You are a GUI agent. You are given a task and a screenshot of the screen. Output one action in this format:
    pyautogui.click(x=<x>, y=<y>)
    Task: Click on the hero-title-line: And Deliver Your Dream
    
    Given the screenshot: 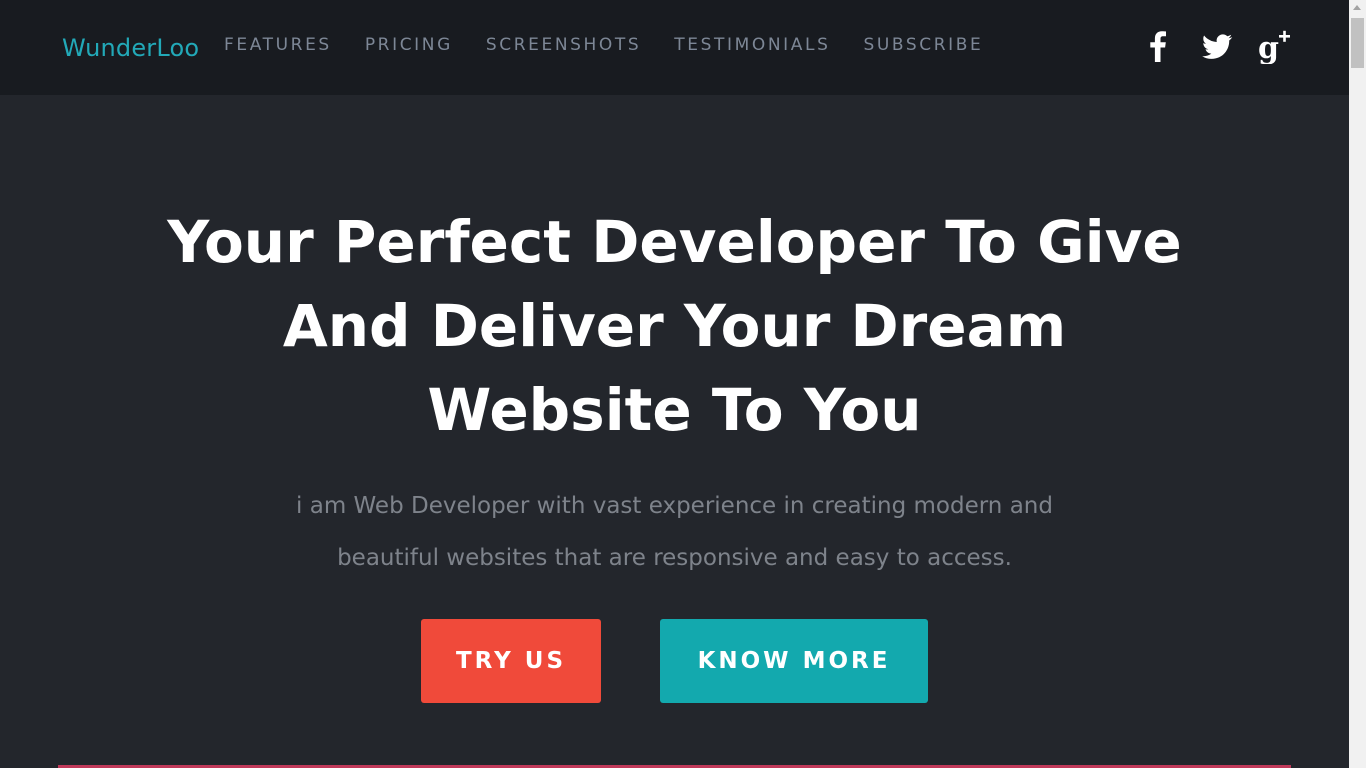 What is the action you would take?
    pyautogui.click(x=674, y=326)
    